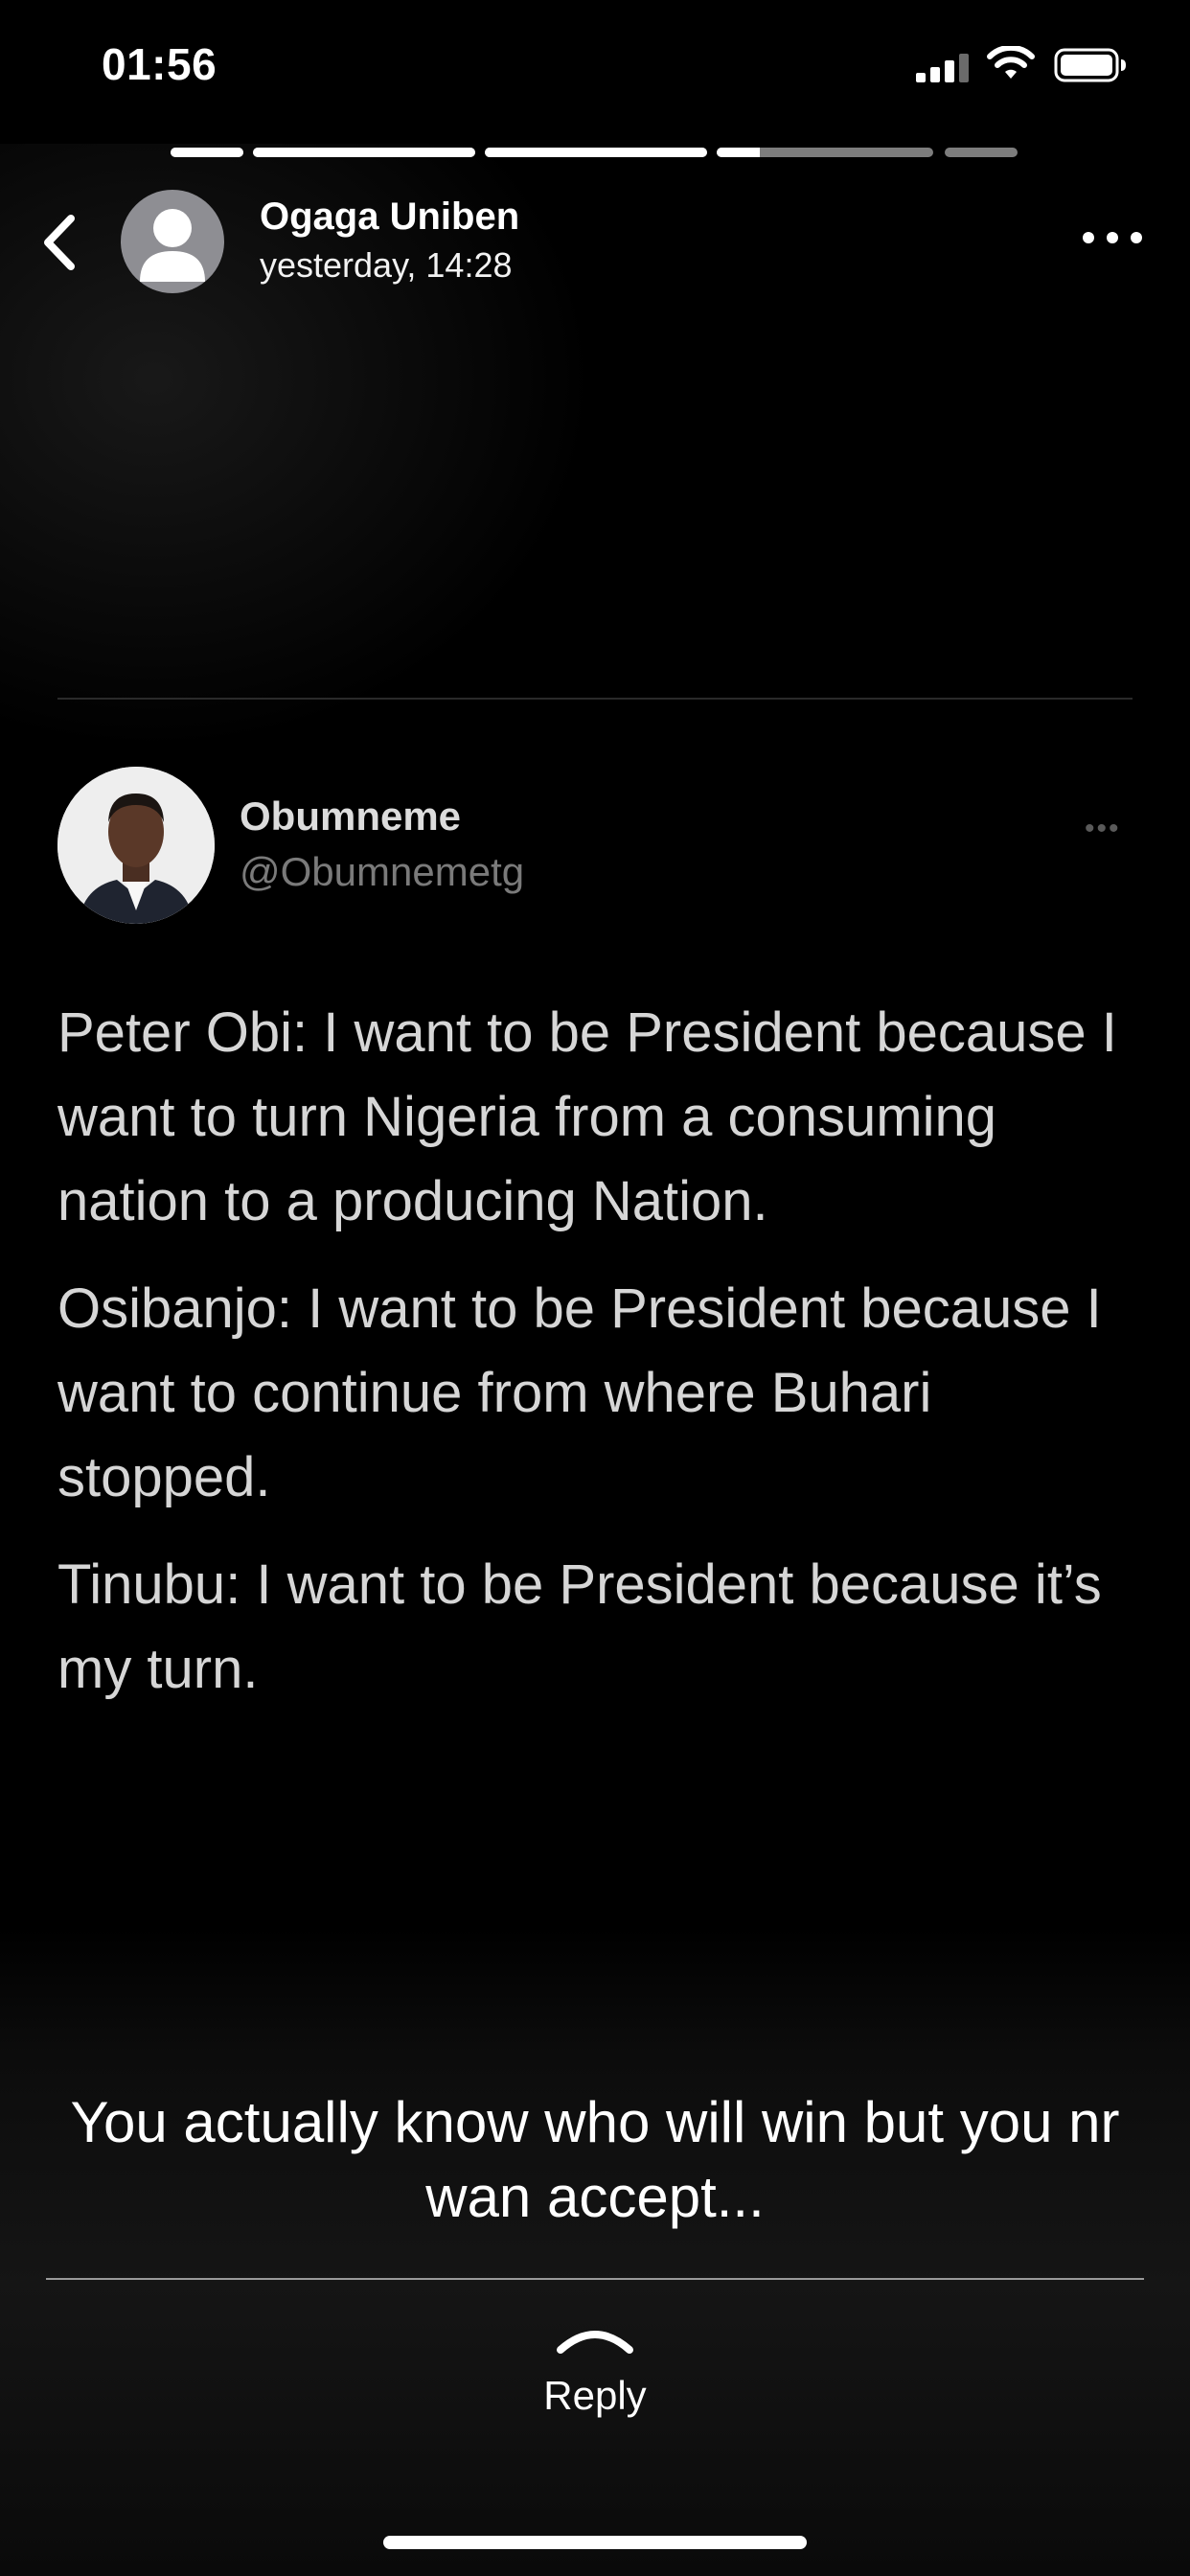  Describe the element at coordinates (595, 2338) in the screenshot. I see `chevron-up-icon` at that location.